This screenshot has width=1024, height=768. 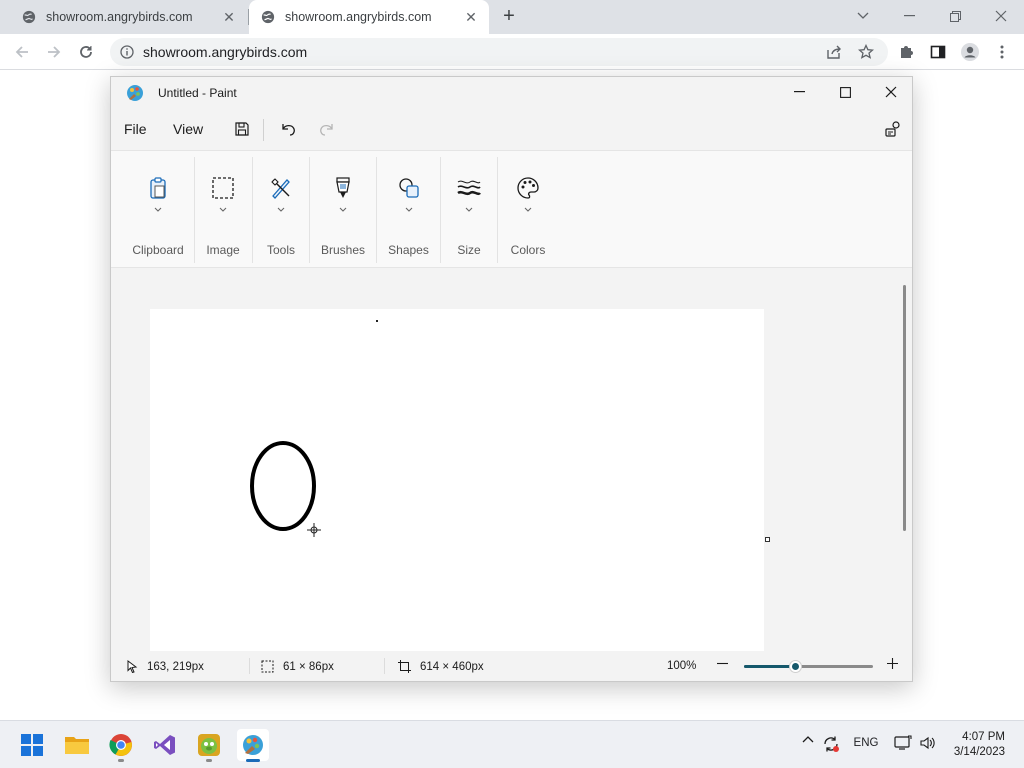 I want to click on tab-search-button, so click(x=863, y=16).